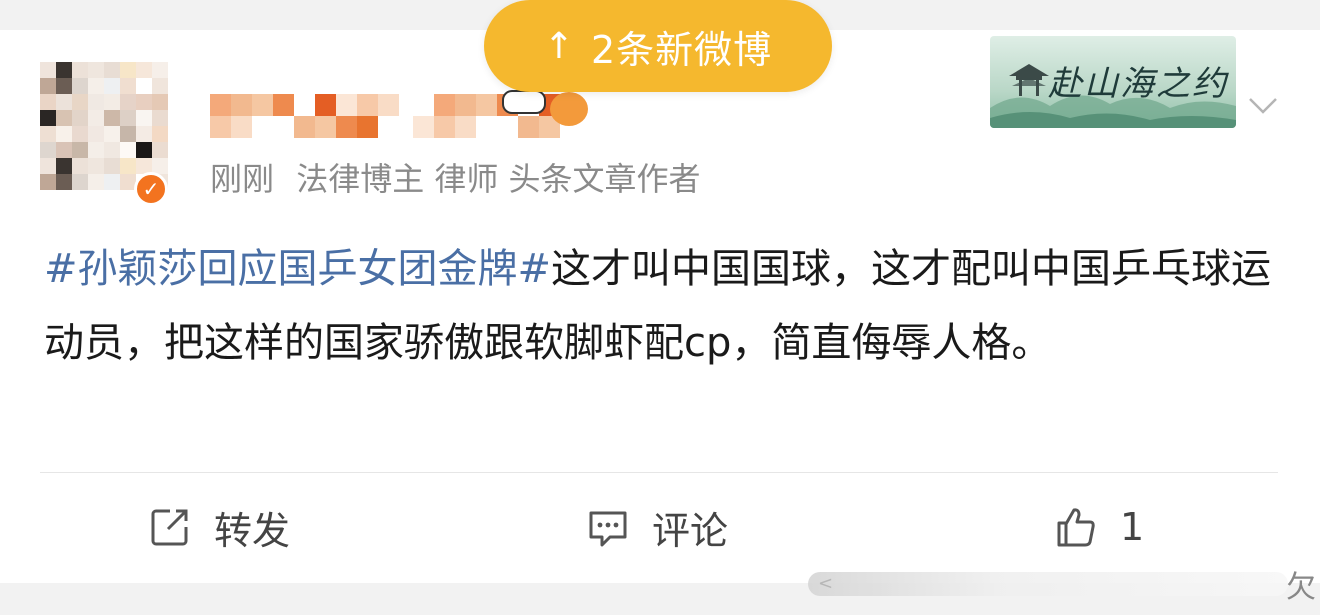  I want to click on hashtag-link: #孙颖莎回应国乒女团金牌#, so click(297, 269).